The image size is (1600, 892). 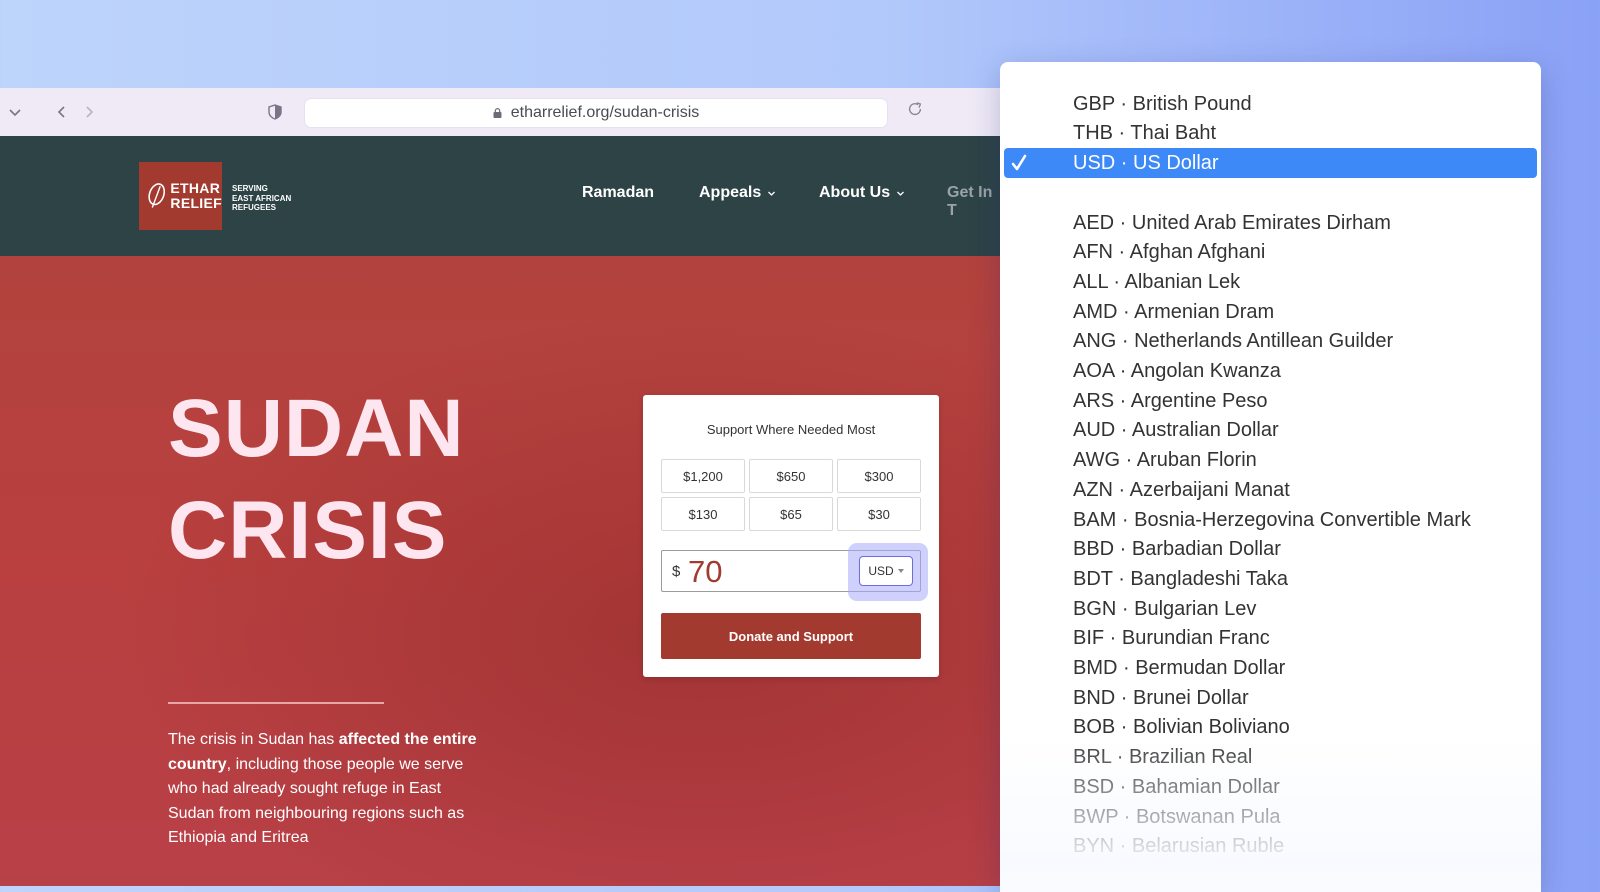 What do you see at coordinates (705, 572) in the screenshot?
I see `amount-value: 70` at bounding box center [705, 572].